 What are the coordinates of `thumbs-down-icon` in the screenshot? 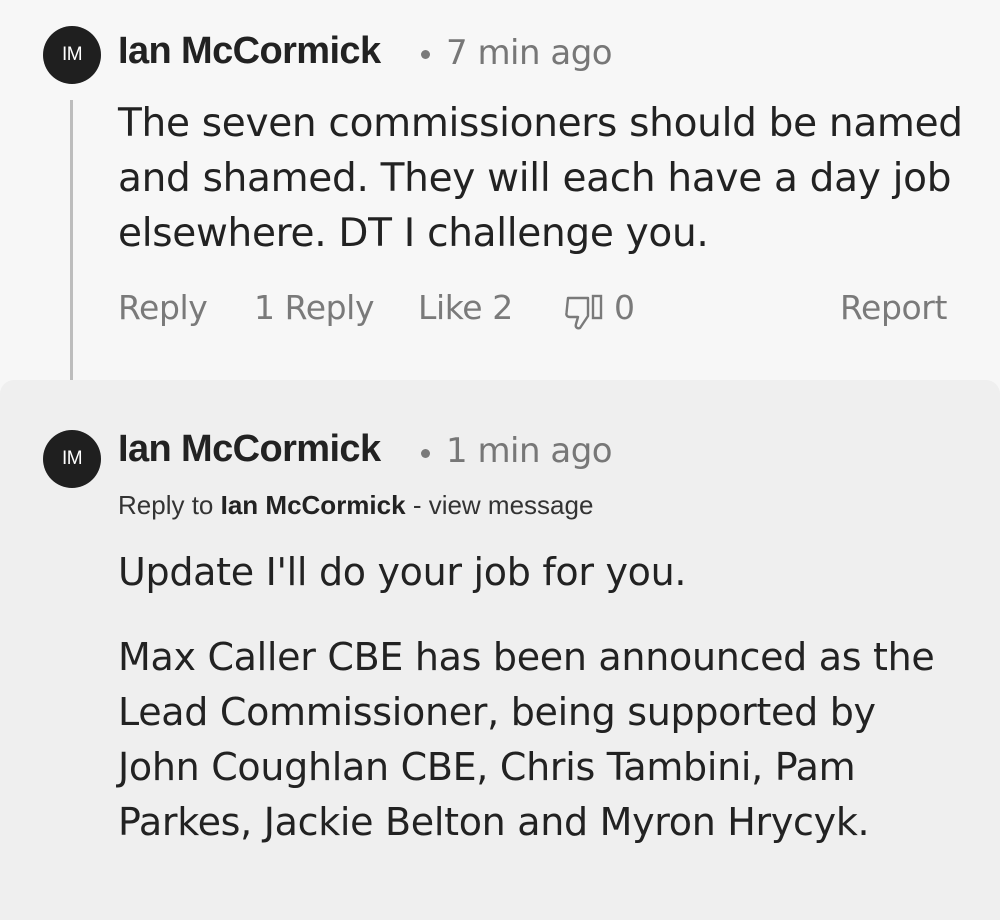 It's located at (584, 311).